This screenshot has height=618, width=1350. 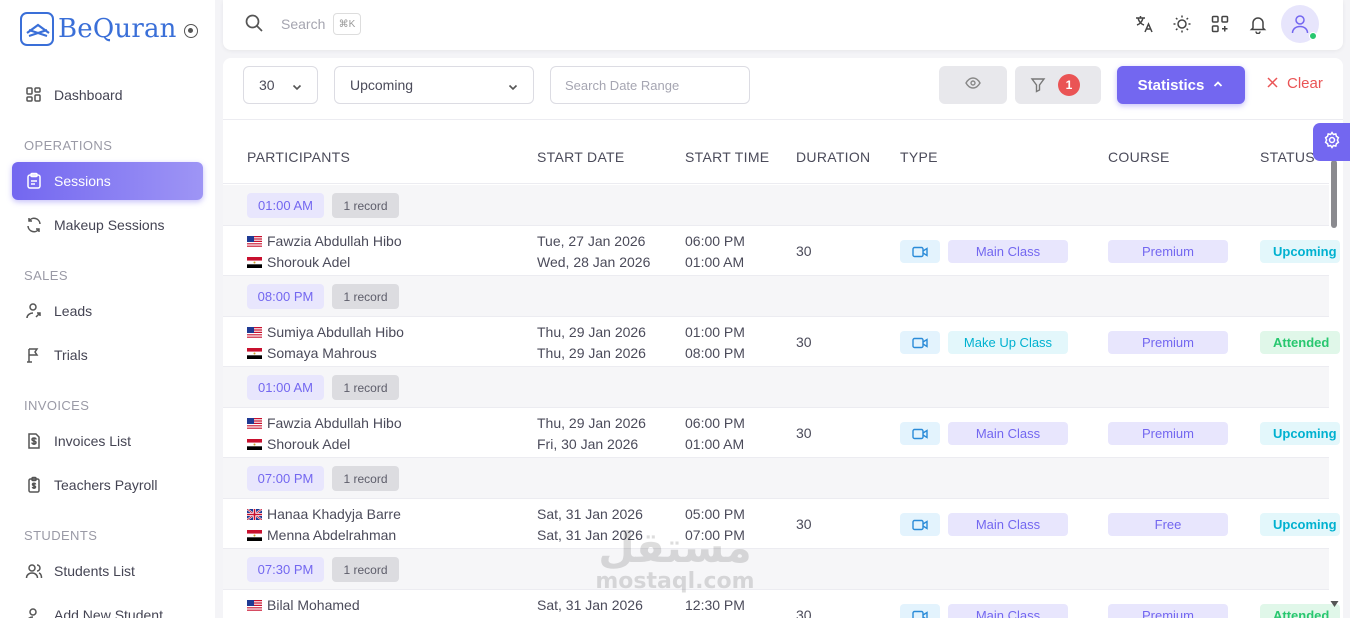 What do you see at coordinates (321, 535) in the screenshot?
I see `participant-teacher: Menna Abdelrahman` at bounding box center [321, 535].